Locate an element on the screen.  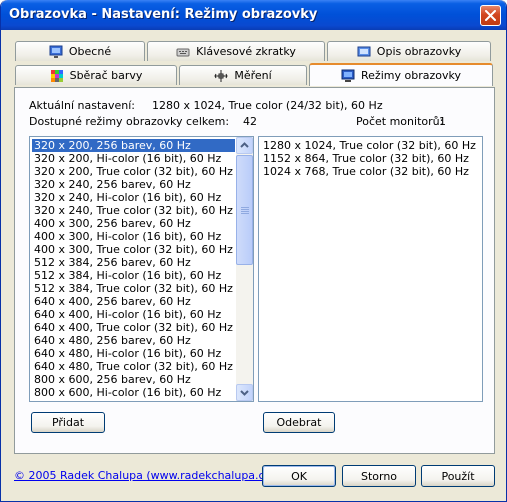
list-item: 640 x 480, 256 barev, 60 Hz is located at coordinates (133, 340).